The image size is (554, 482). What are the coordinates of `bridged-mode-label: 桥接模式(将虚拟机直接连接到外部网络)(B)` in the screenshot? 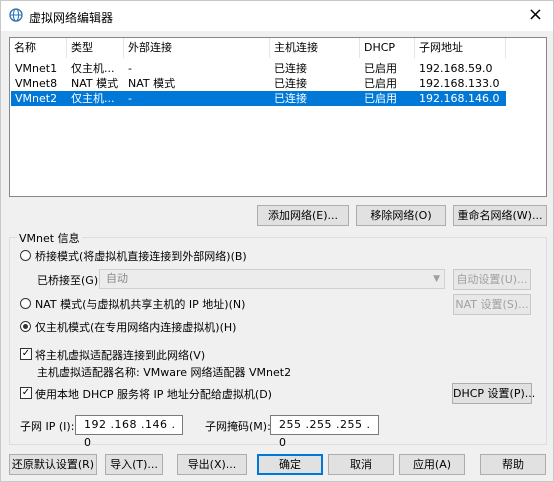 It's located at (141, 256).